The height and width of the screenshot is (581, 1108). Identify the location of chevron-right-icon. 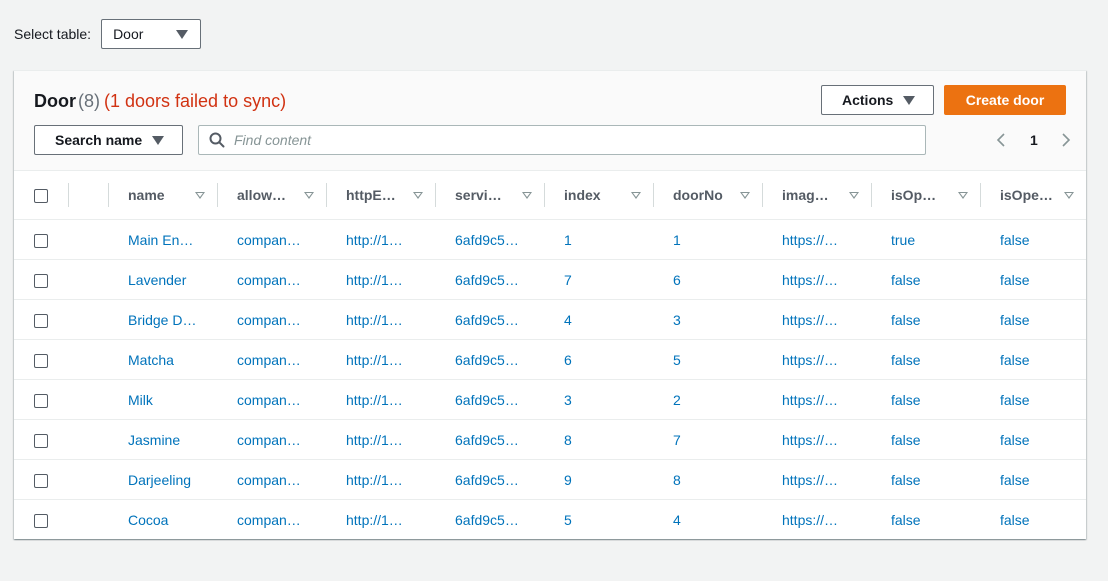
(1065, 140).